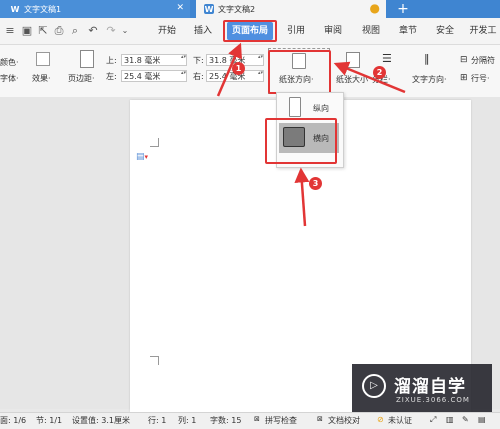  Describe the element at coordinates (93, 31) in the screenshot. I see `undo-icon: ↶` at that location.